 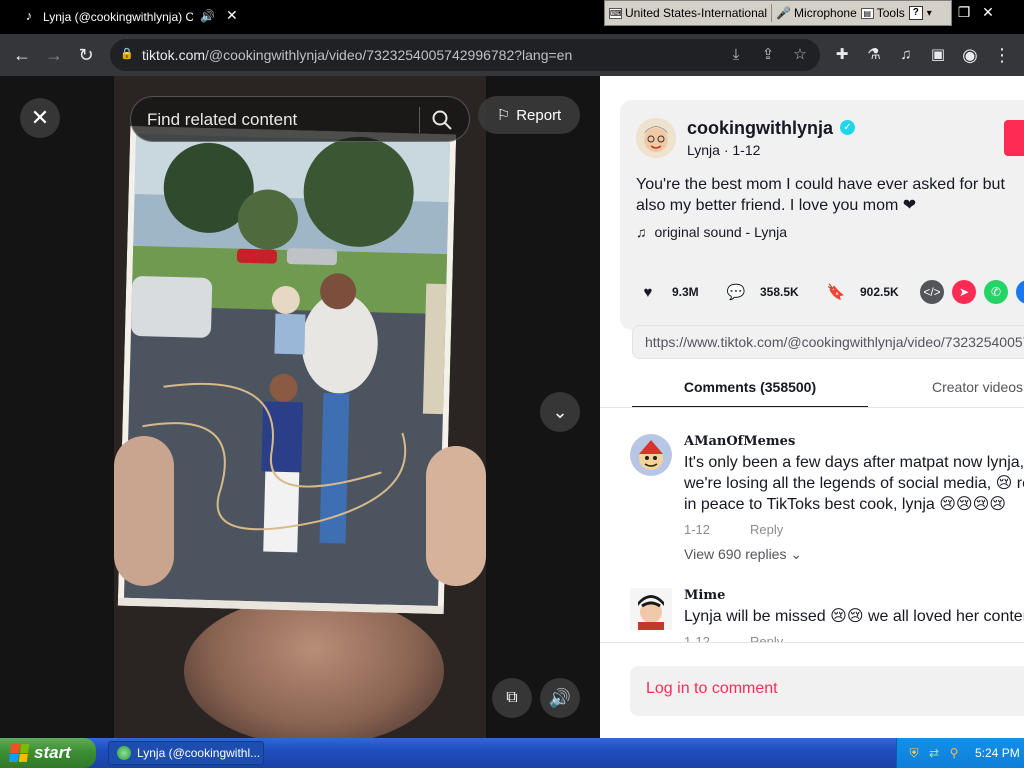 I want to click on video-left-hand, so click(x=144, y=511).